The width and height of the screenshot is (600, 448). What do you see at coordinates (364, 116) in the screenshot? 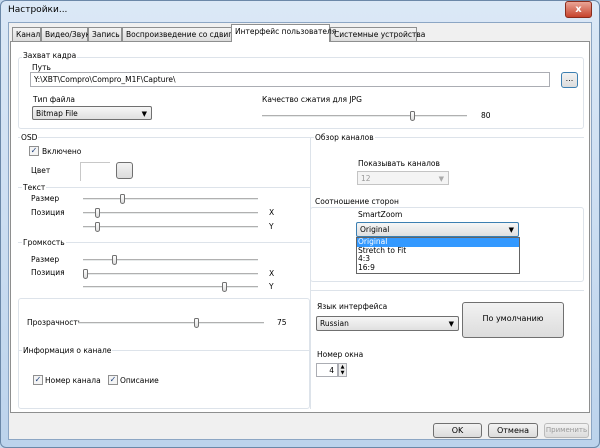
I see `jpg-quality-slider` at bounding box center [364, 116].